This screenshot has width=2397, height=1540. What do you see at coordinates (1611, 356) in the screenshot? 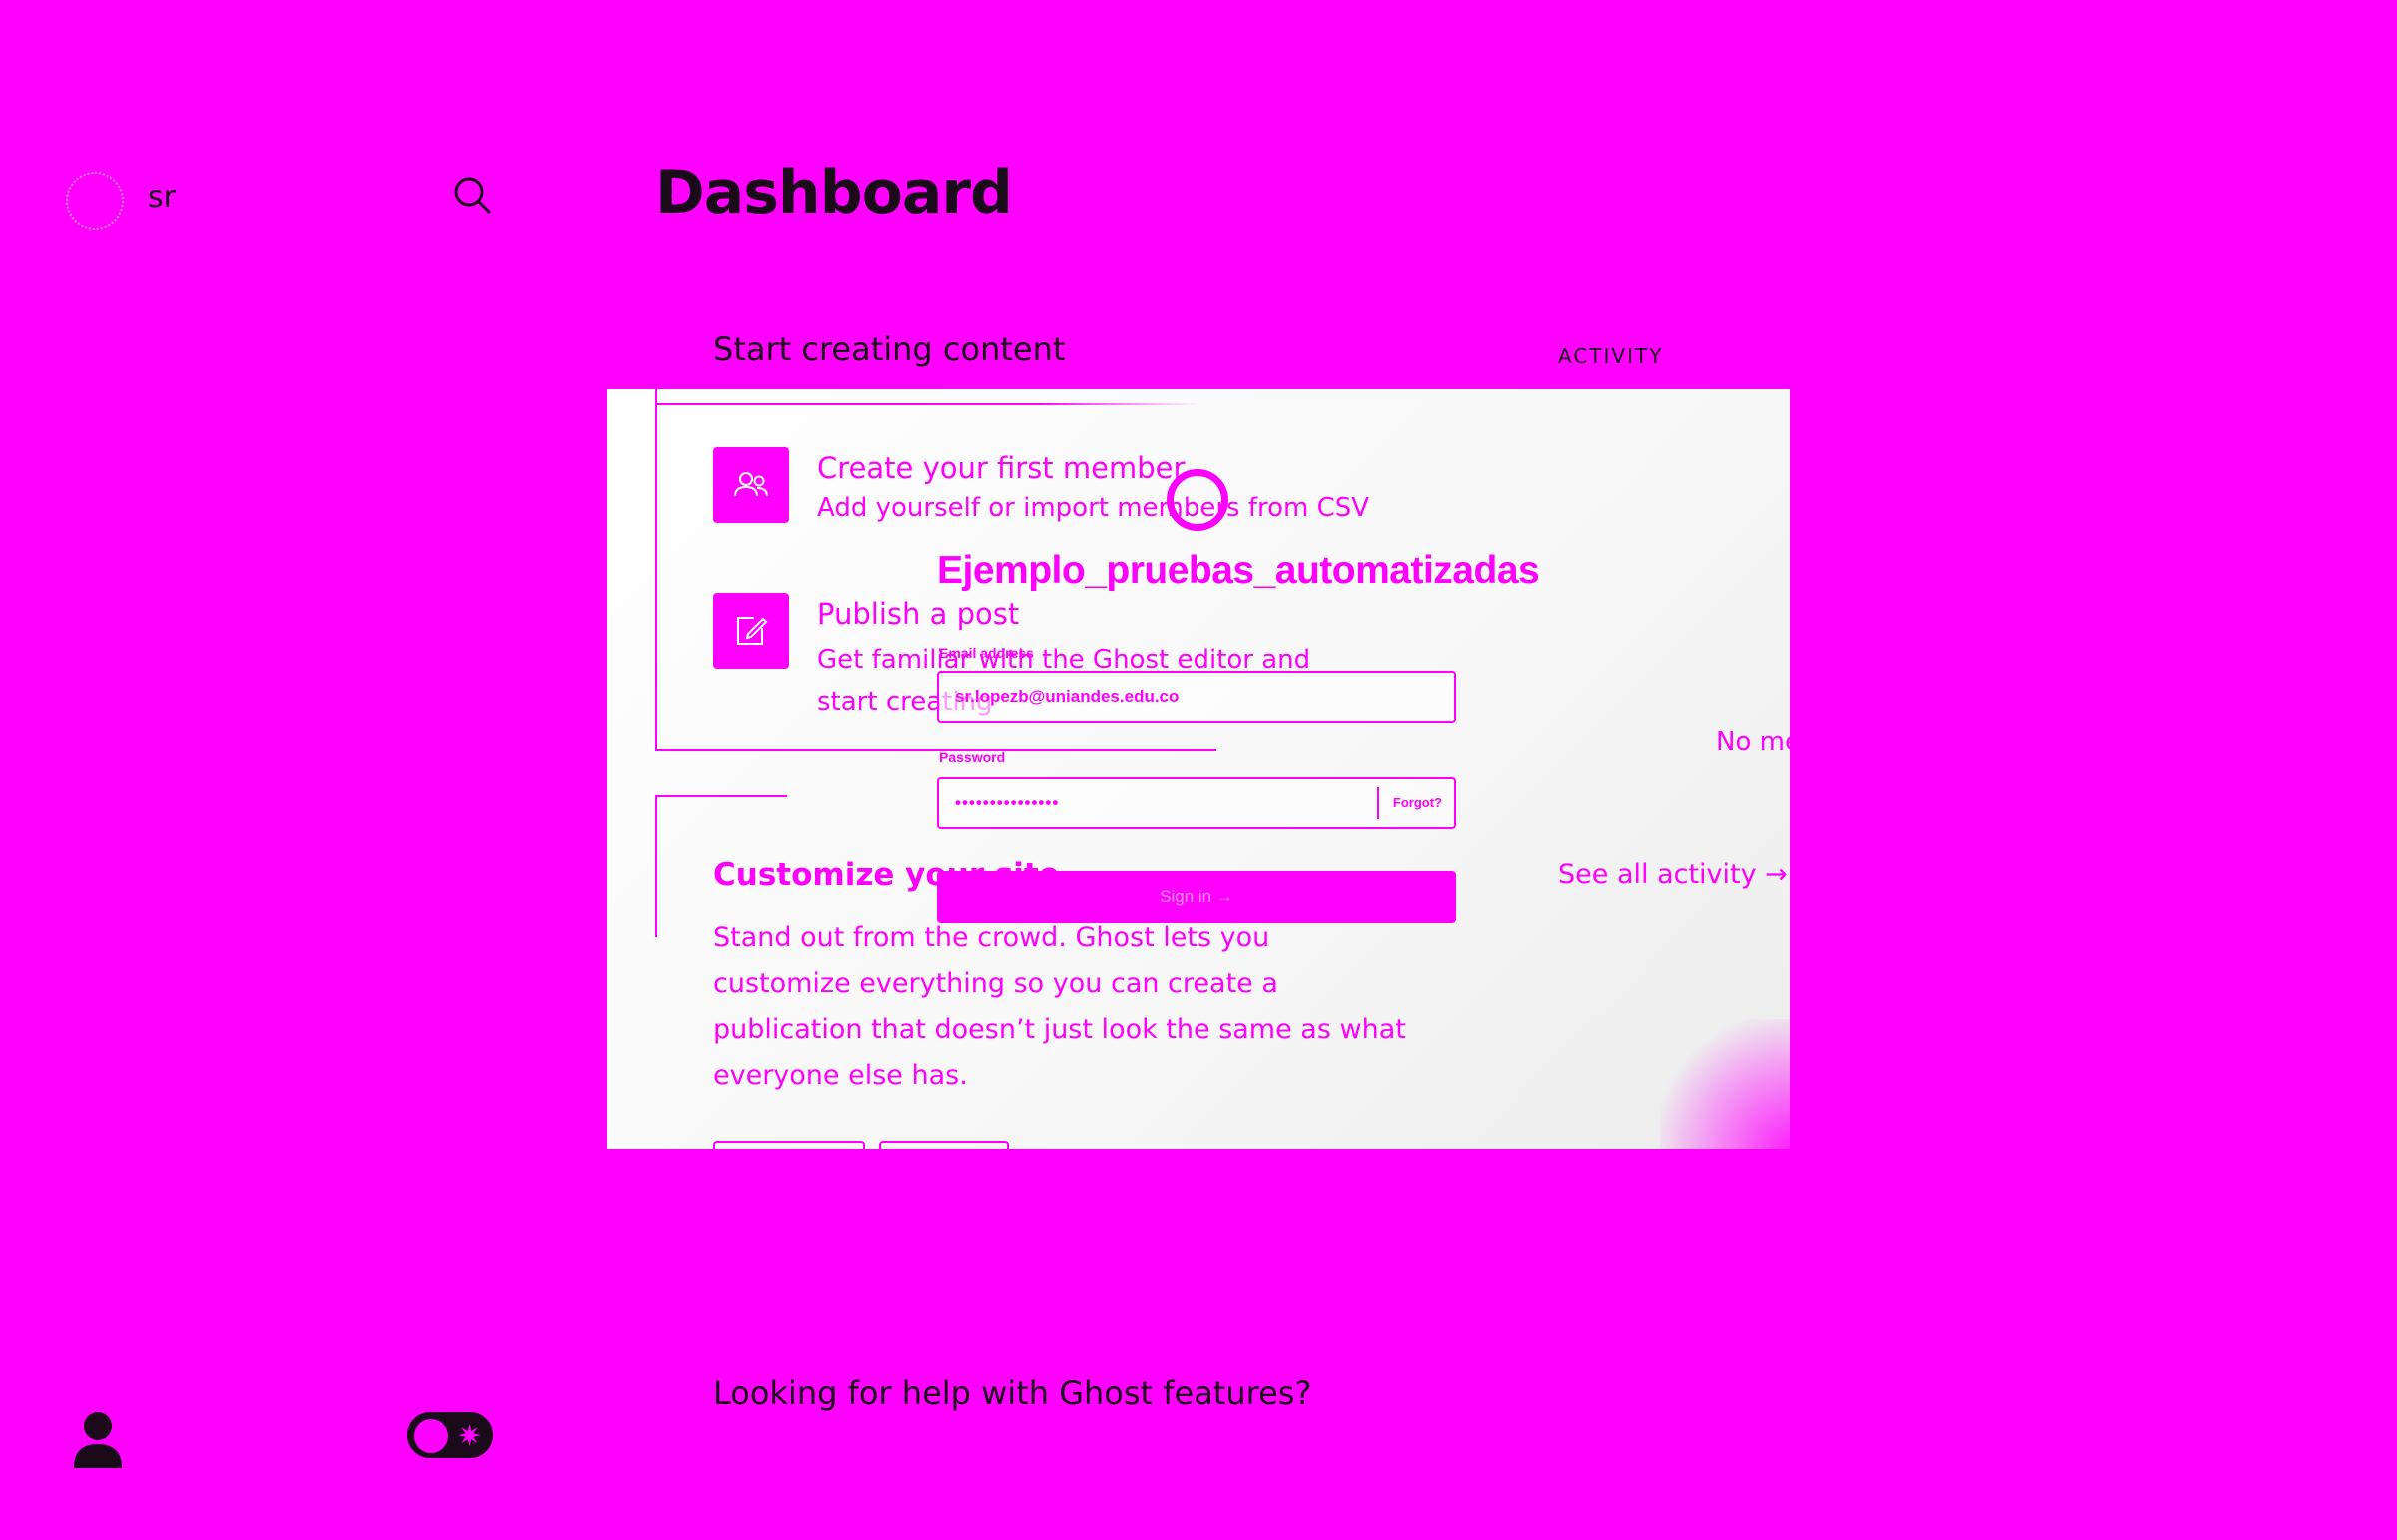
I see `activity-title: ACTIVITY` at bounding box center [1611, 356].